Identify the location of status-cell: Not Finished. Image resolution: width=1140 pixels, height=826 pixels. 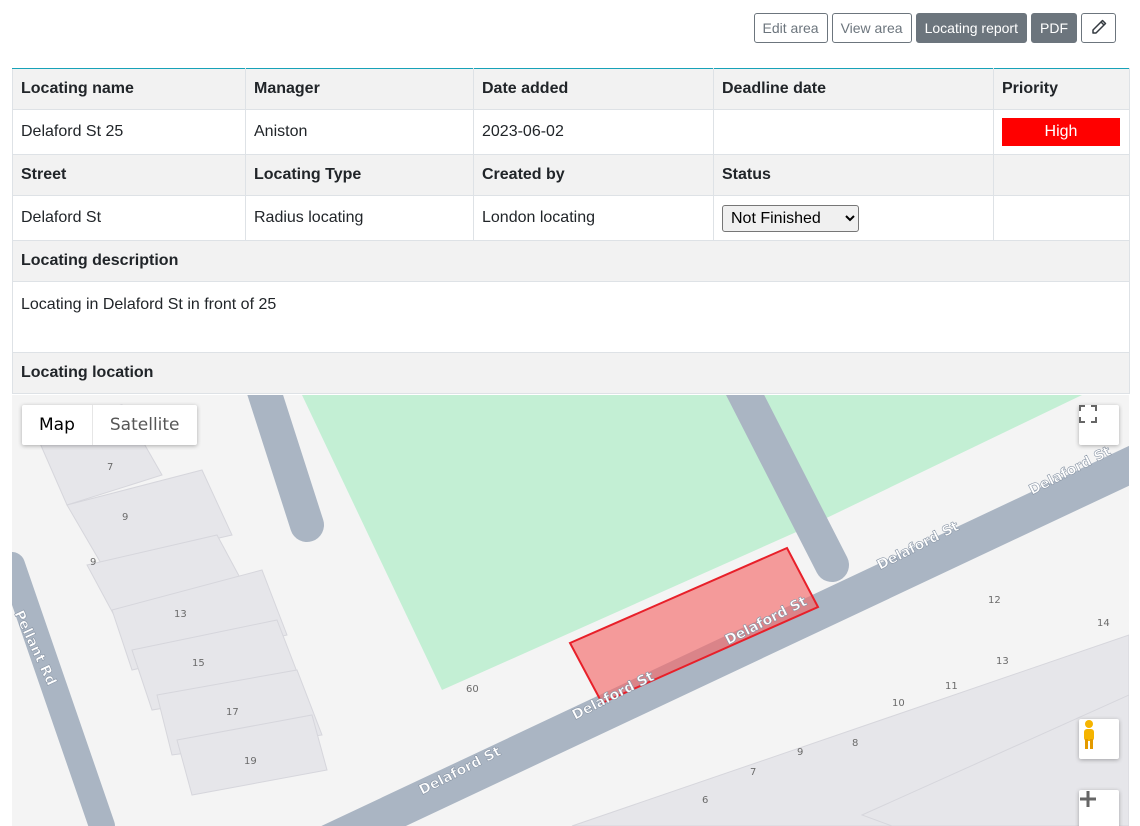
(853, 218).